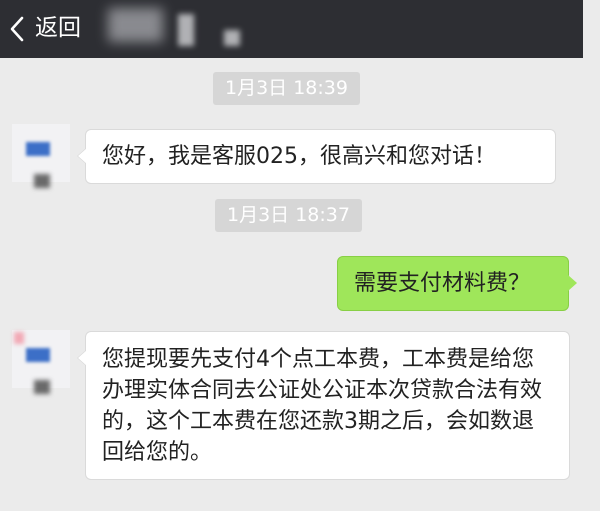 This screenshot has height=511, width=600. Describe the element at coordinates (457, 283) in the screenshot. I see `outgoing-message-bubble: 需要支付材料费？` at that location.